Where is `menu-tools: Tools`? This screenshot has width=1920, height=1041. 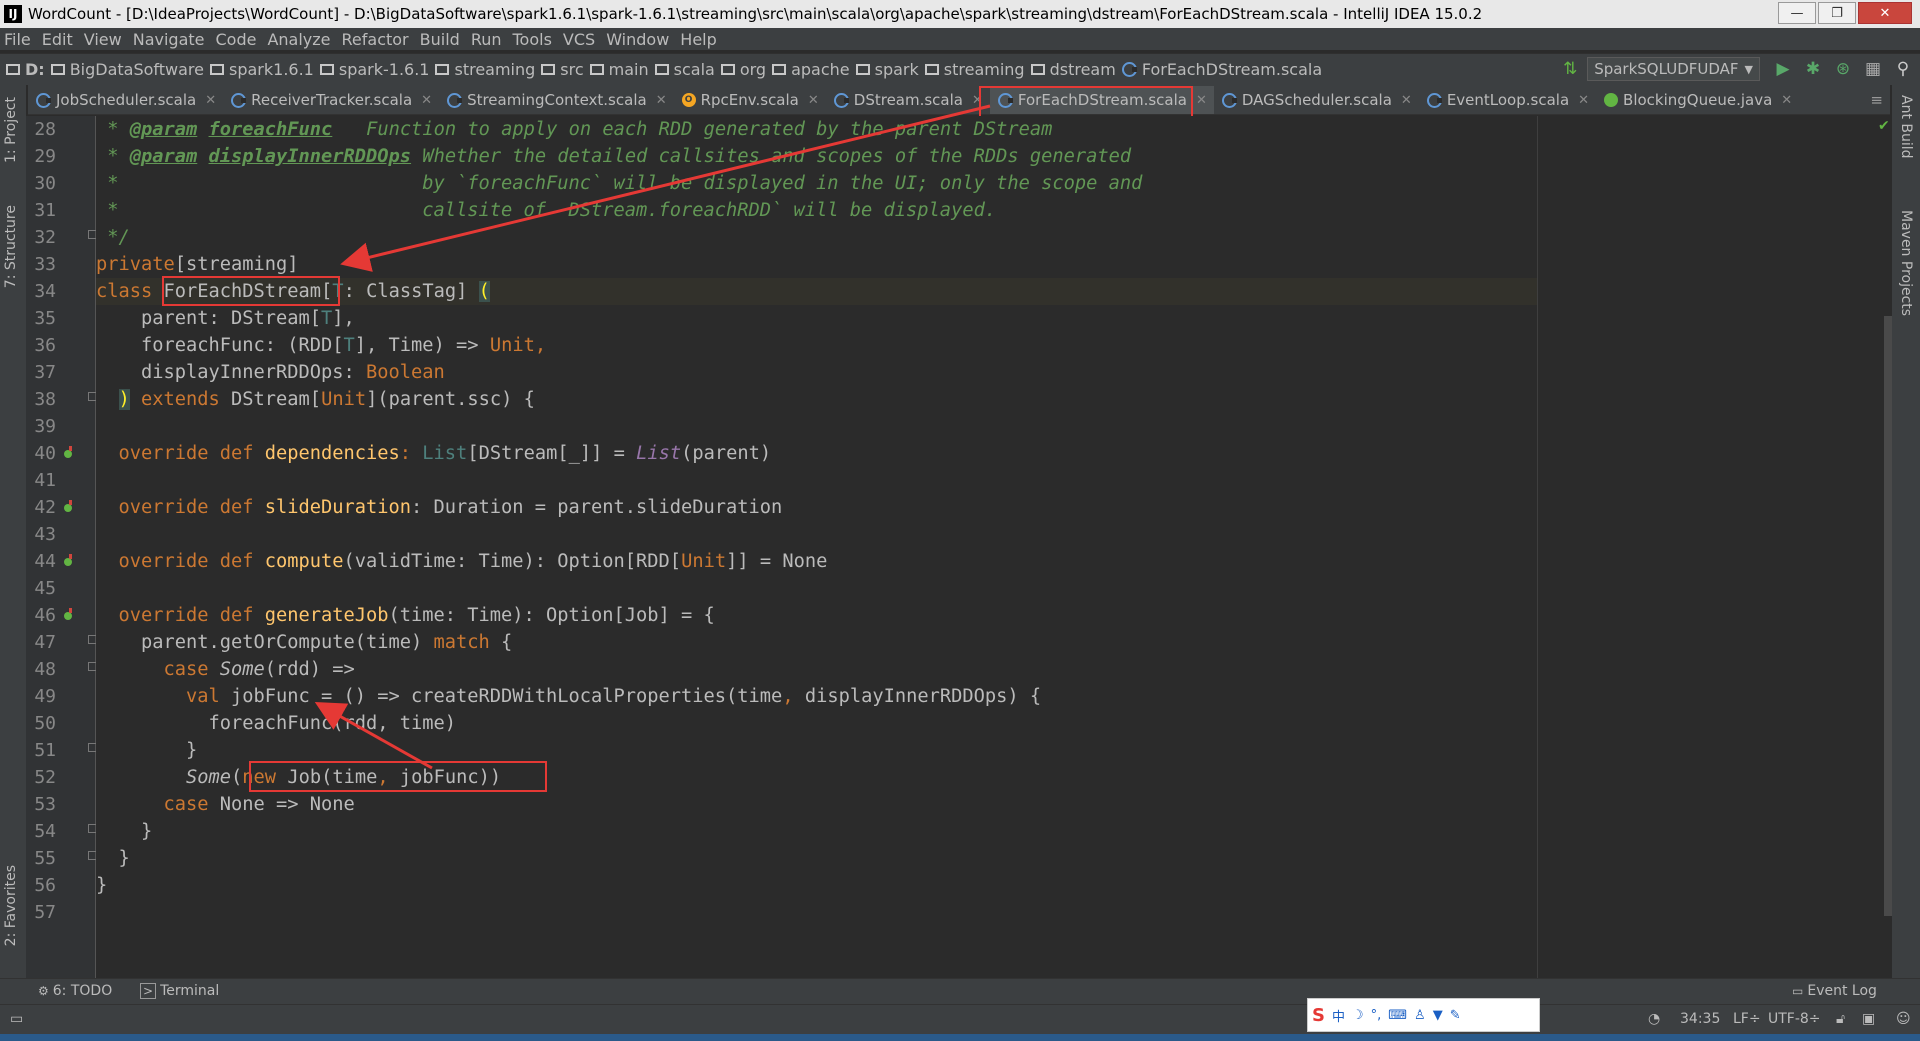 menu-tools: Tools is located at coordinates (532, 39).